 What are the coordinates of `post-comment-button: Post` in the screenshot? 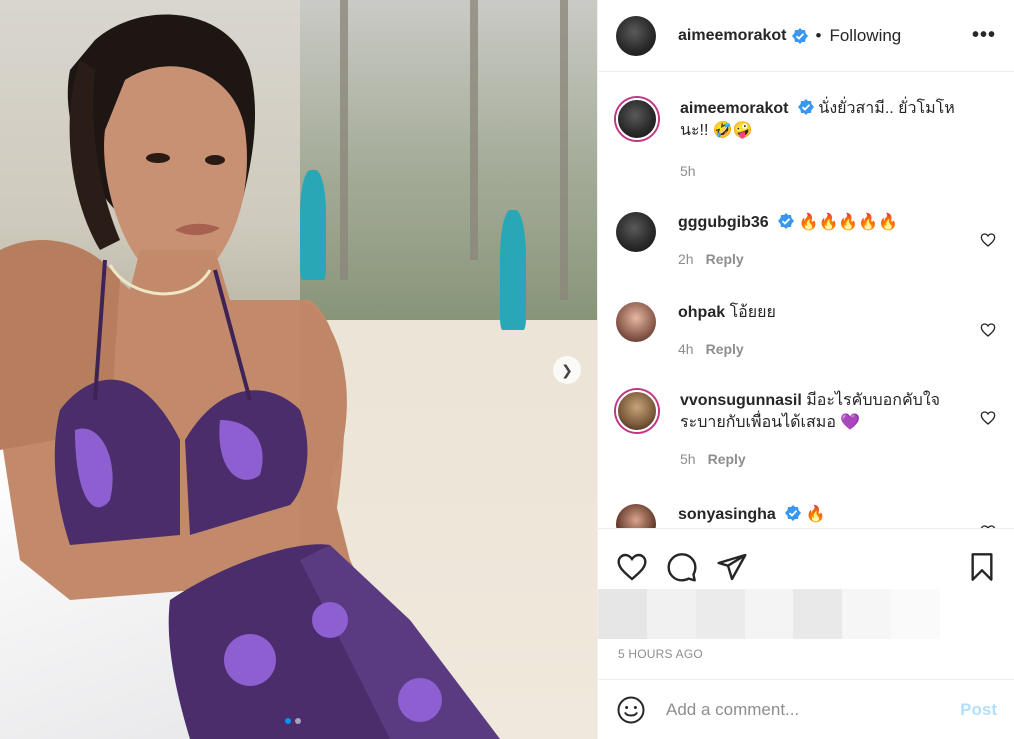 It's located at (978, 710).